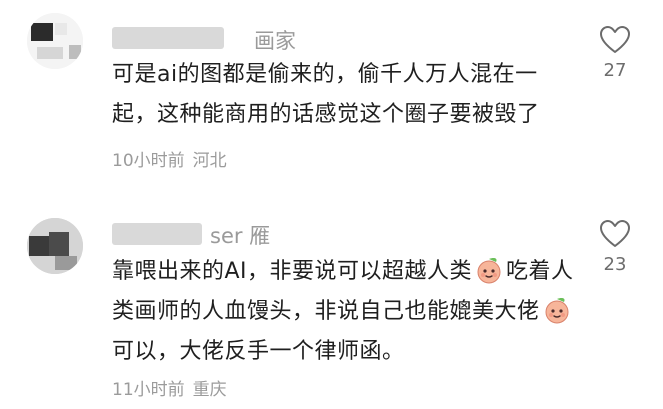 The image size is (663, 409). Describe the element at coordinates (326, 94) in the screenshot. I see `comment-text: 可是ai的图都是偷来的，偷千人万人混在一起，这种能商用的话感觉这个圈子要被毁了` at that location.